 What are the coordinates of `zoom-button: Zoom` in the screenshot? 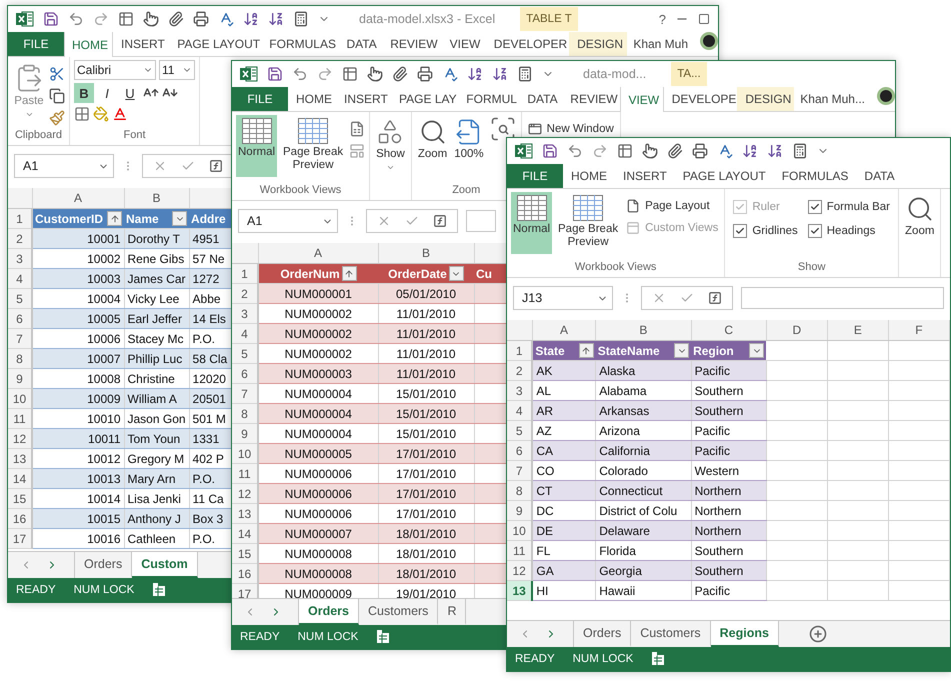 It's located at (919, 223).